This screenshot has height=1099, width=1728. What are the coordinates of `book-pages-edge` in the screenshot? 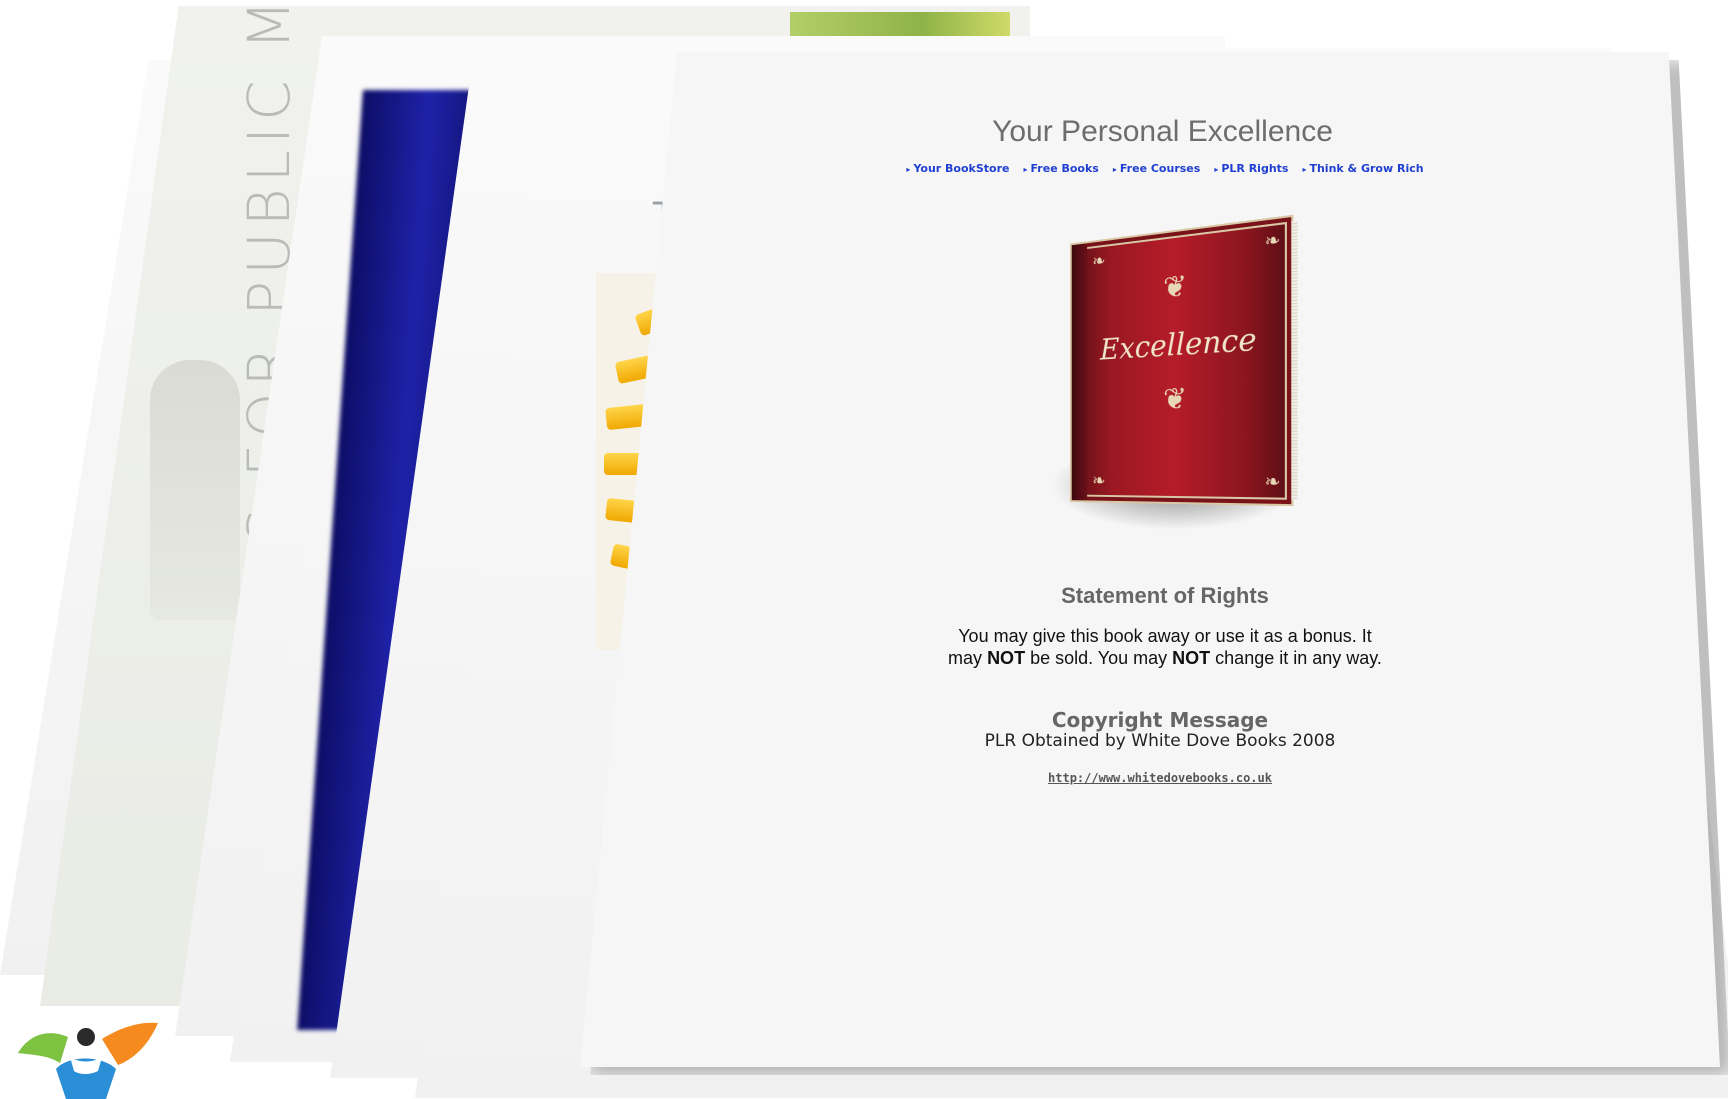 It's located at (1294, 360).